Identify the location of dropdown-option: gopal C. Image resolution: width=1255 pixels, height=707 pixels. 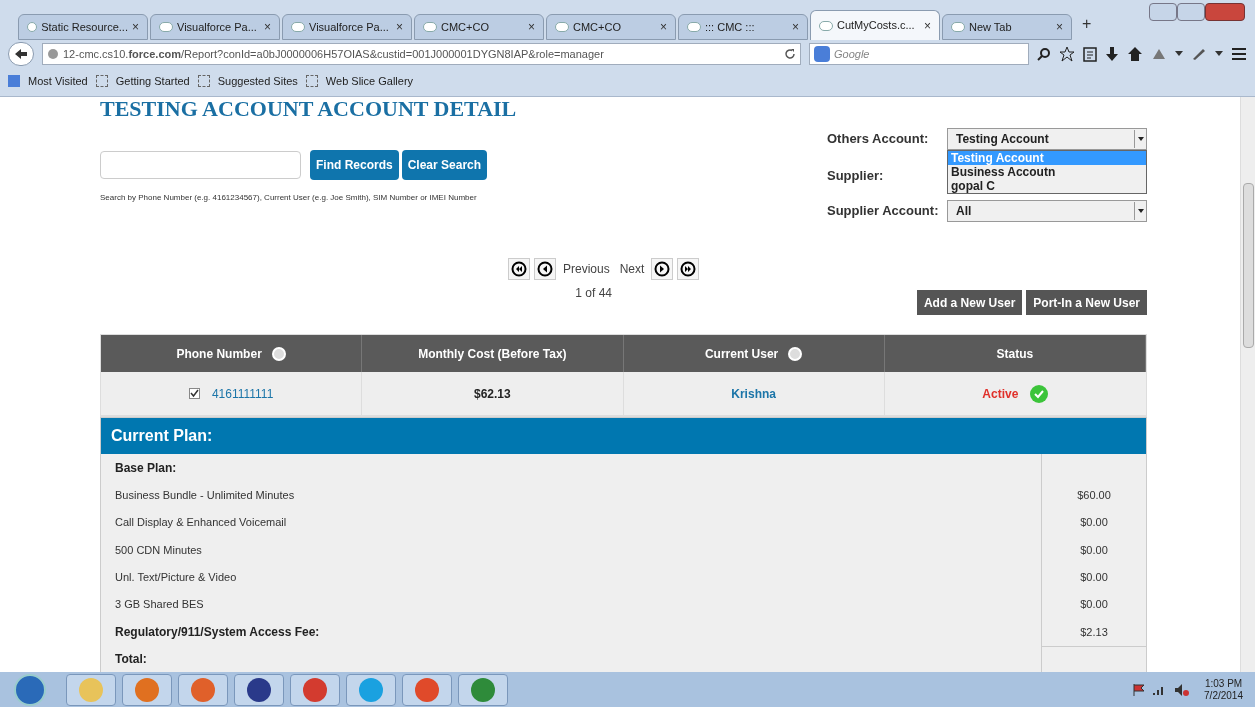
(1047, 186).